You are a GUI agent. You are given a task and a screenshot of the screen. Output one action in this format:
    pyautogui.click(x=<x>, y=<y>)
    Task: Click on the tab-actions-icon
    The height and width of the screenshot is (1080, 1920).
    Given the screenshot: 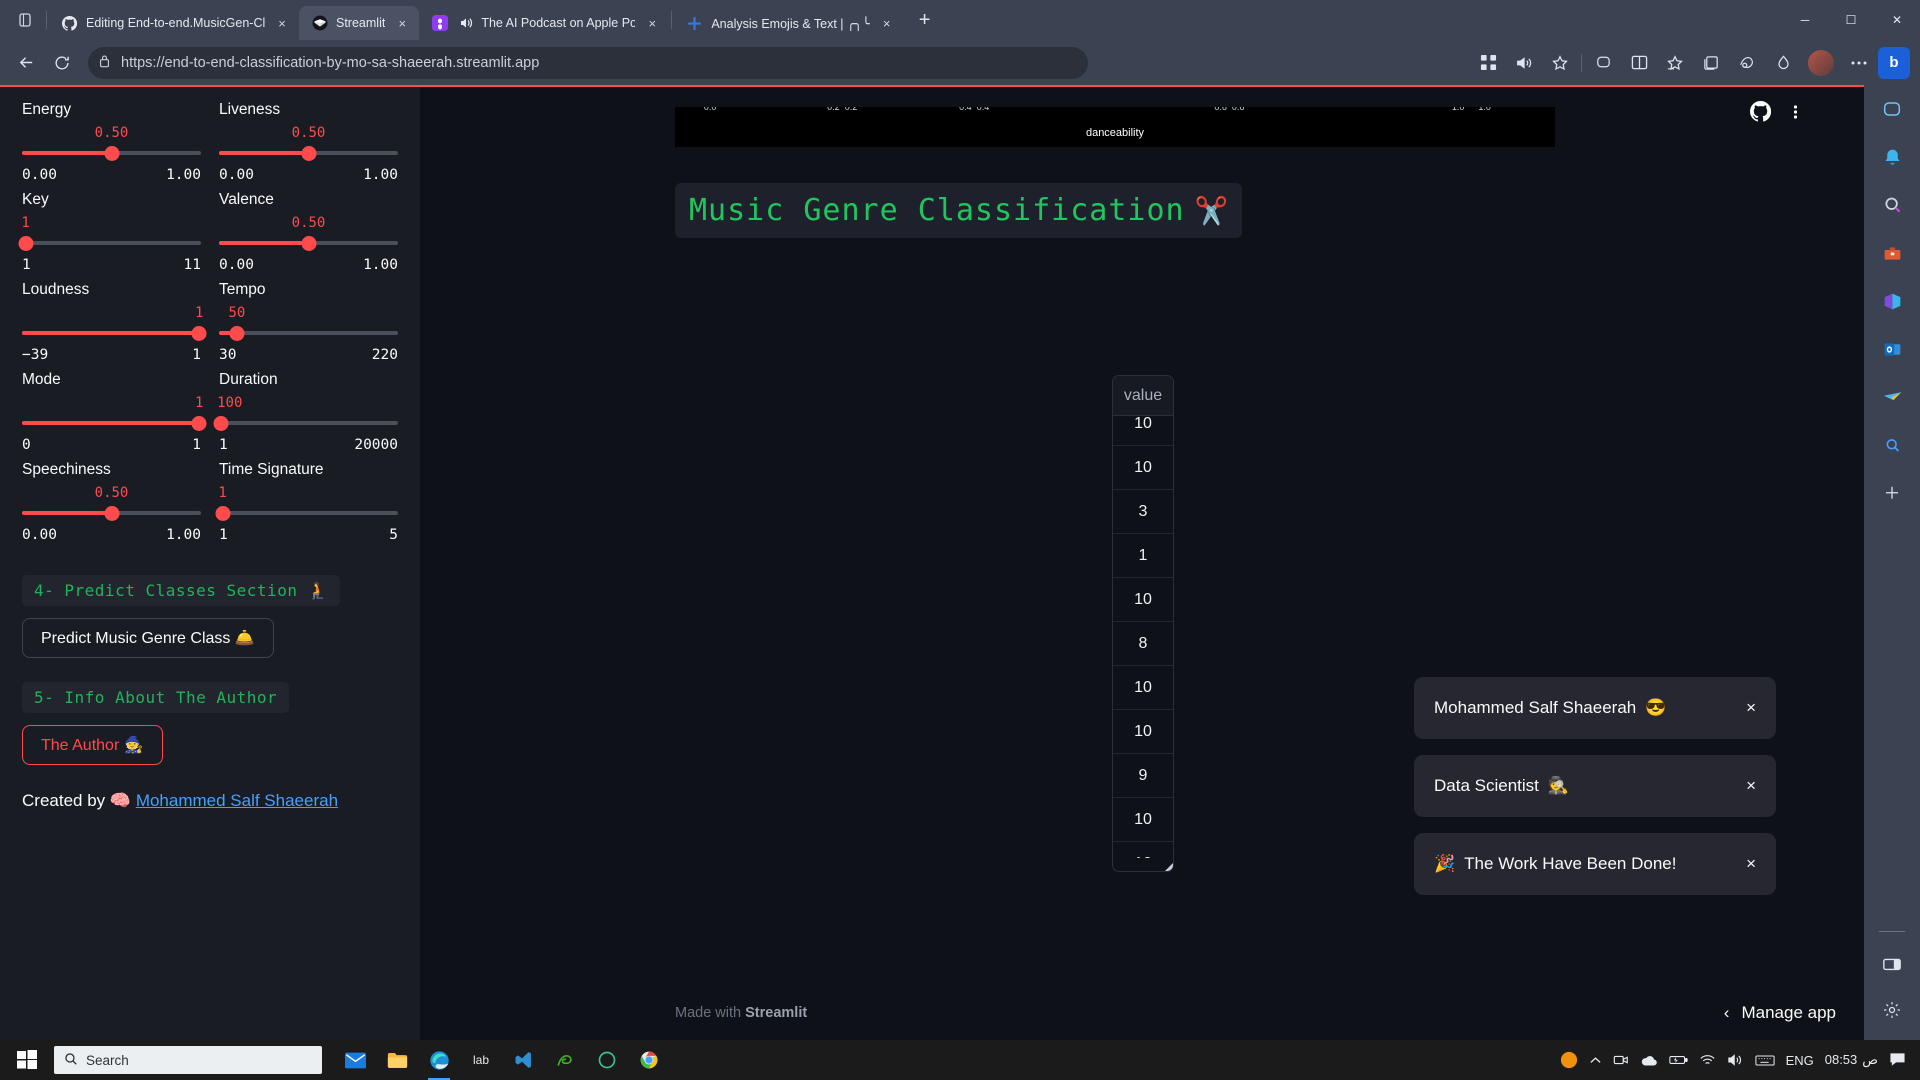 What is the action you would take?
    pyautogui.click(x=25, y=20)
    